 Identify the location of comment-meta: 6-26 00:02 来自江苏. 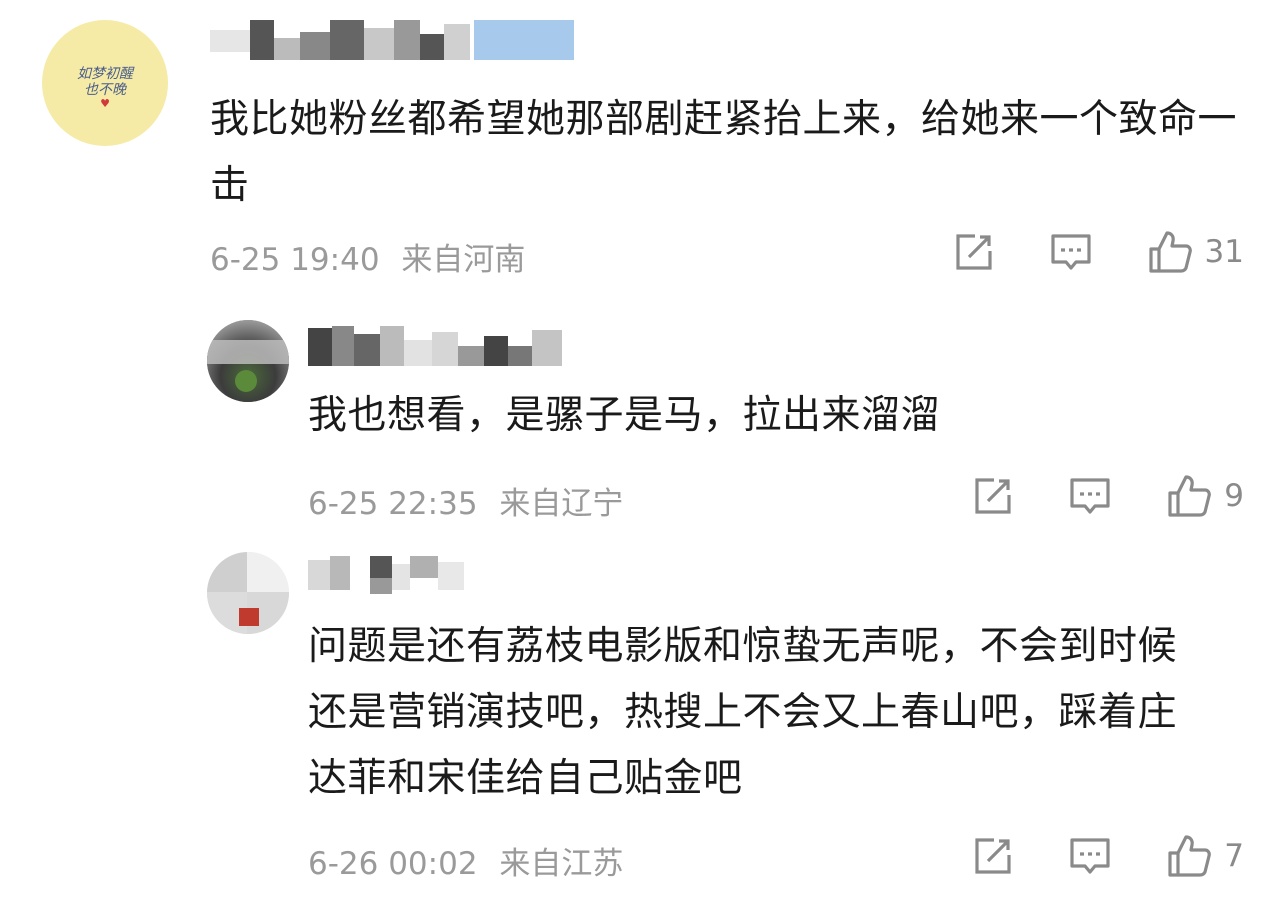
(465, 860).